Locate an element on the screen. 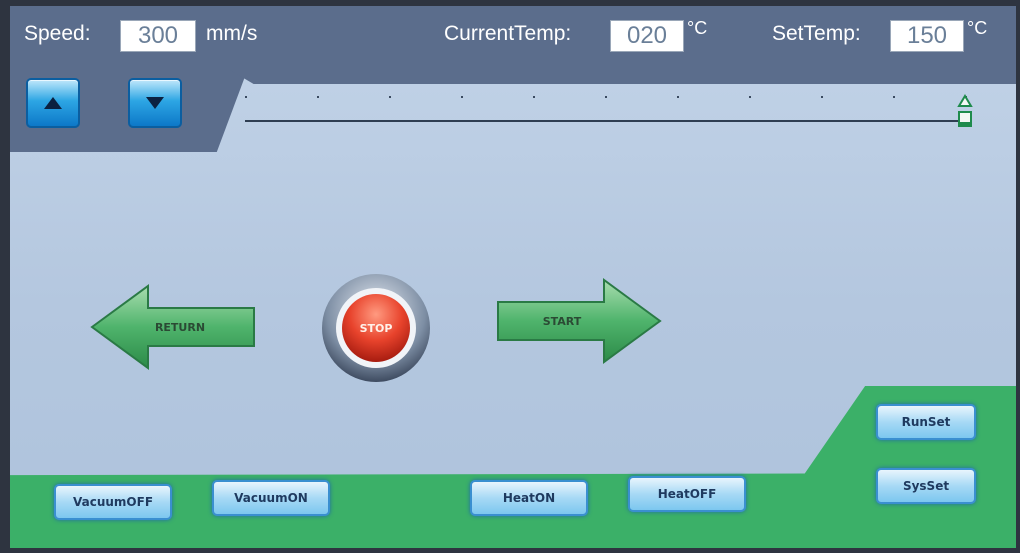 The height and width of the screenshot is (553, 1020). vacuum-off-button: VacuumOFF is located at coordinates (113, 502).